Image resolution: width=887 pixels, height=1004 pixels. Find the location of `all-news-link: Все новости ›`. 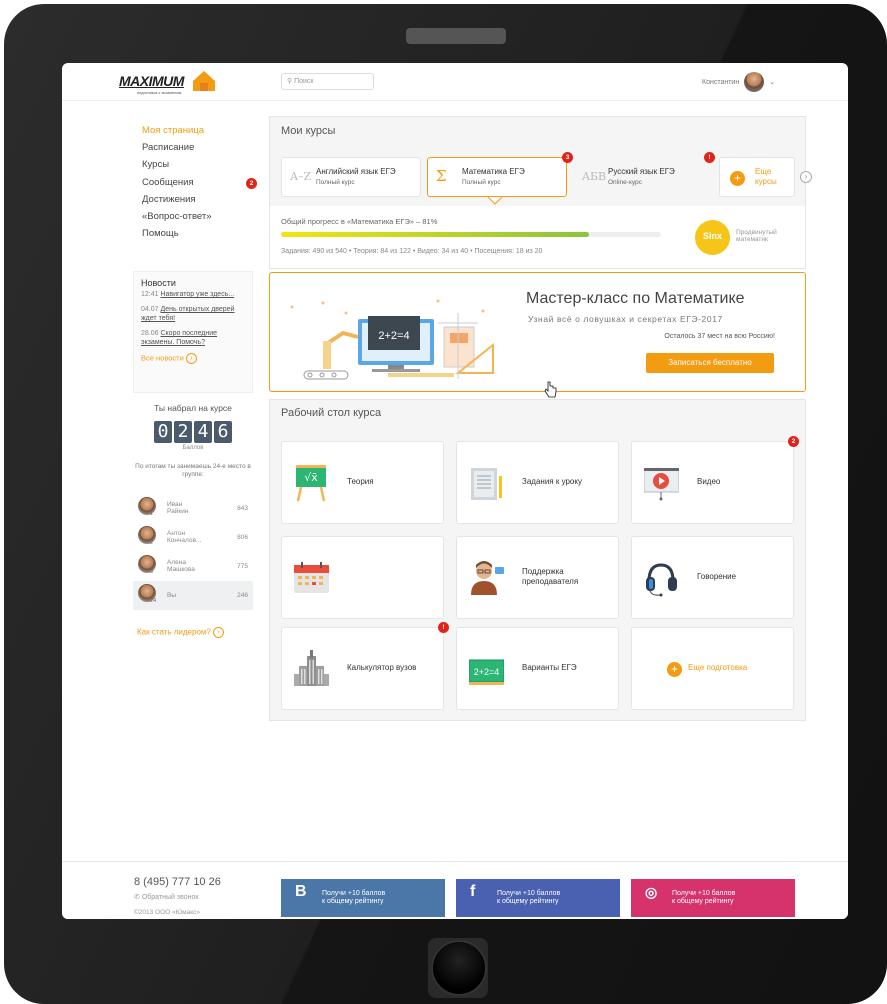

all-news-link: Все новости › is located at coordinates (193, 358).